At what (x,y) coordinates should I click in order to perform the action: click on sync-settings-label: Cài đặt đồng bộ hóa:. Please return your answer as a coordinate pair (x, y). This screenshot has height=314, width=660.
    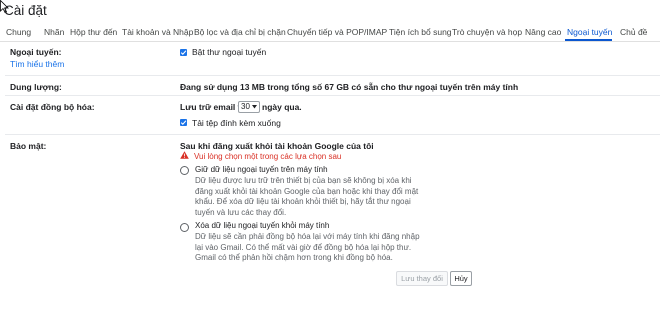
    Looking at the image, I should click on (52, 107).